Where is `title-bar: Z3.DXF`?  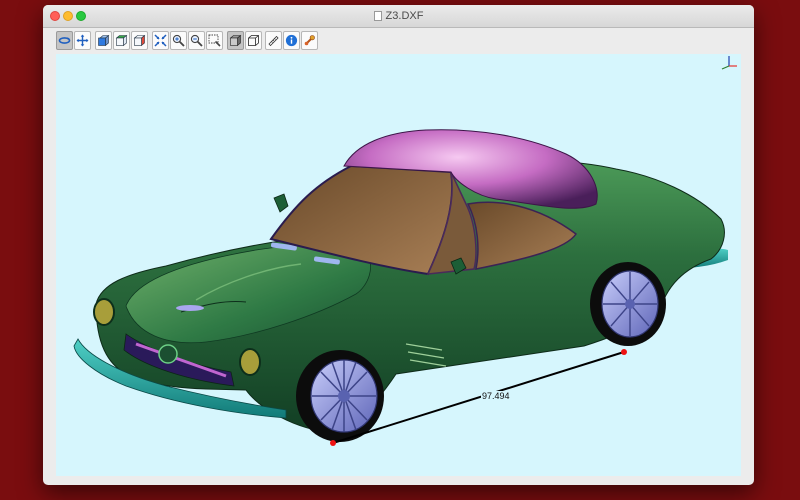
title-bar: Z3.DXF is located at coordinates (398, 16).